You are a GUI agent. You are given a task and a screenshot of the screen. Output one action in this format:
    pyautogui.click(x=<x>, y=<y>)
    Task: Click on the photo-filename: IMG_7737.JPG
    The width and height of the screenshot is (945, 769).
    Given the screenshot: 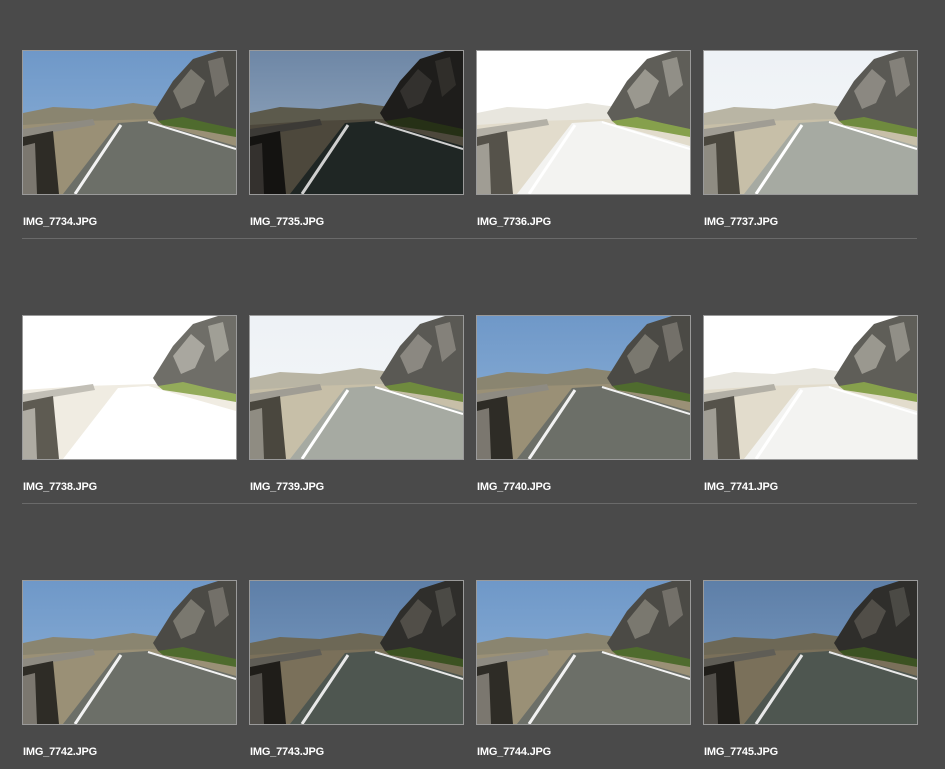 What is the action you would take?
    pyautogui.click(x=741, y=222)
    